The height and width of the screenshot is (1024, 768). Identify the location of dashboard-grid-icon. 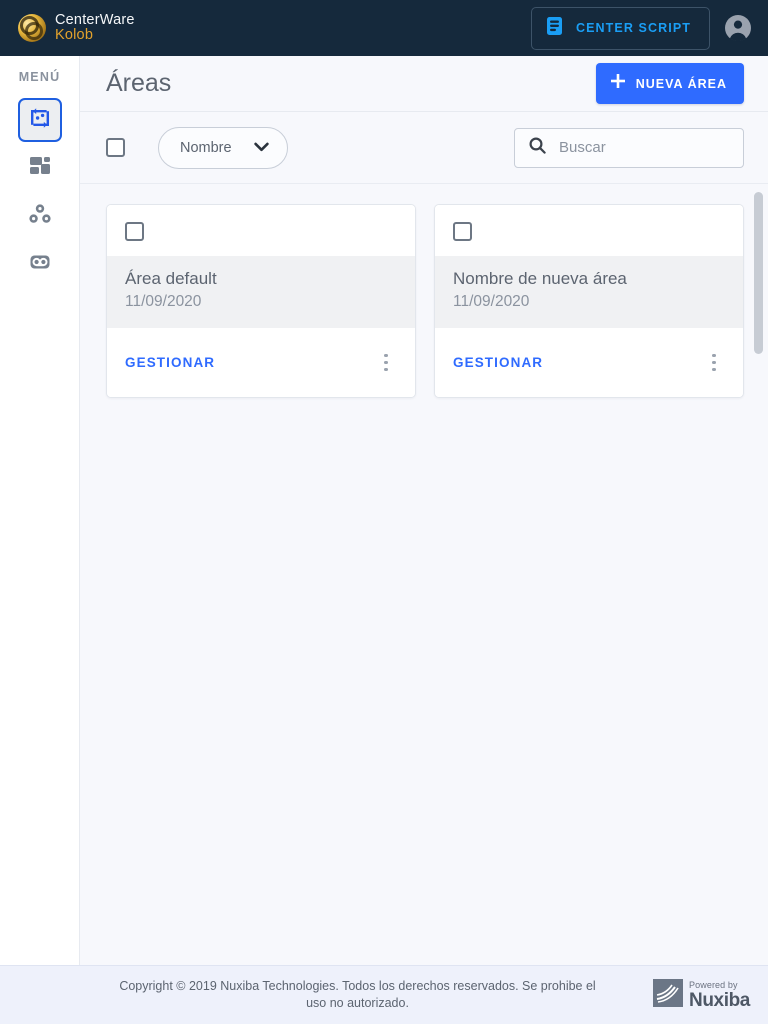
(40, 168).